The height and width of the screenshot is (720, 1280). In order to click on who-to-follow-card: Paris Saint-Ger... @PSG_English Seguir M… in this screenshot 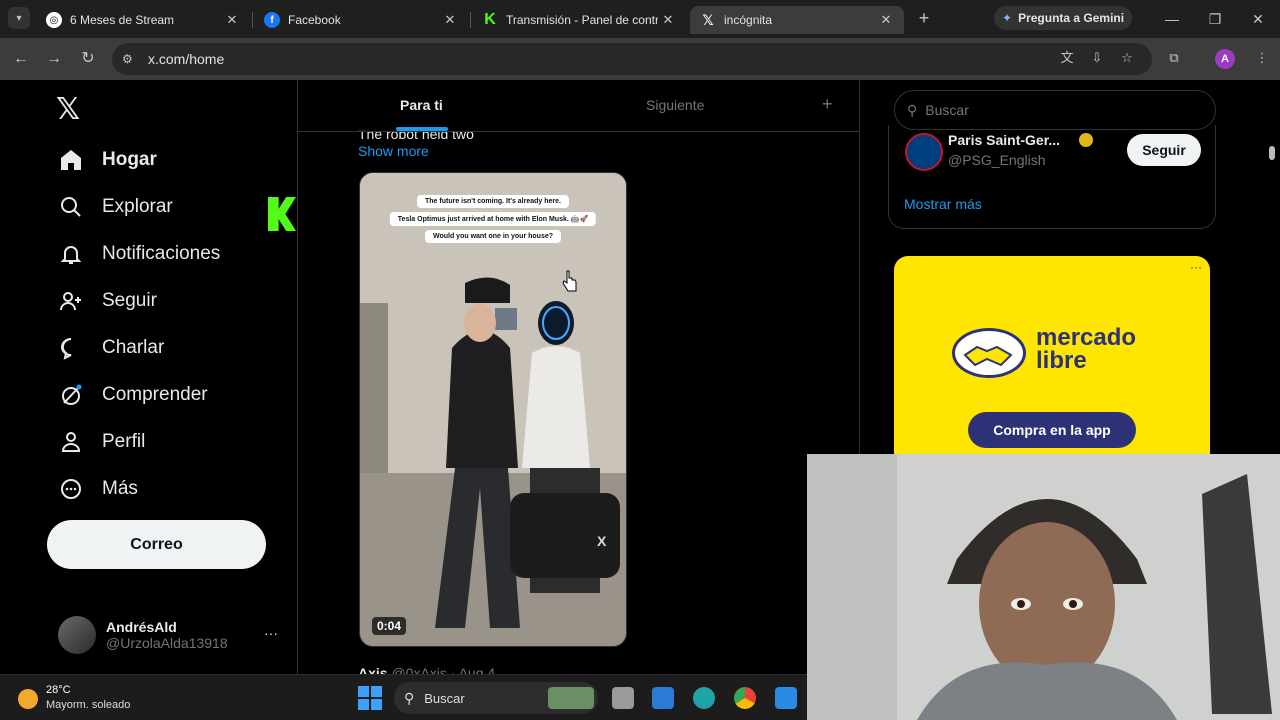, I will do `click(1052, 177)`.